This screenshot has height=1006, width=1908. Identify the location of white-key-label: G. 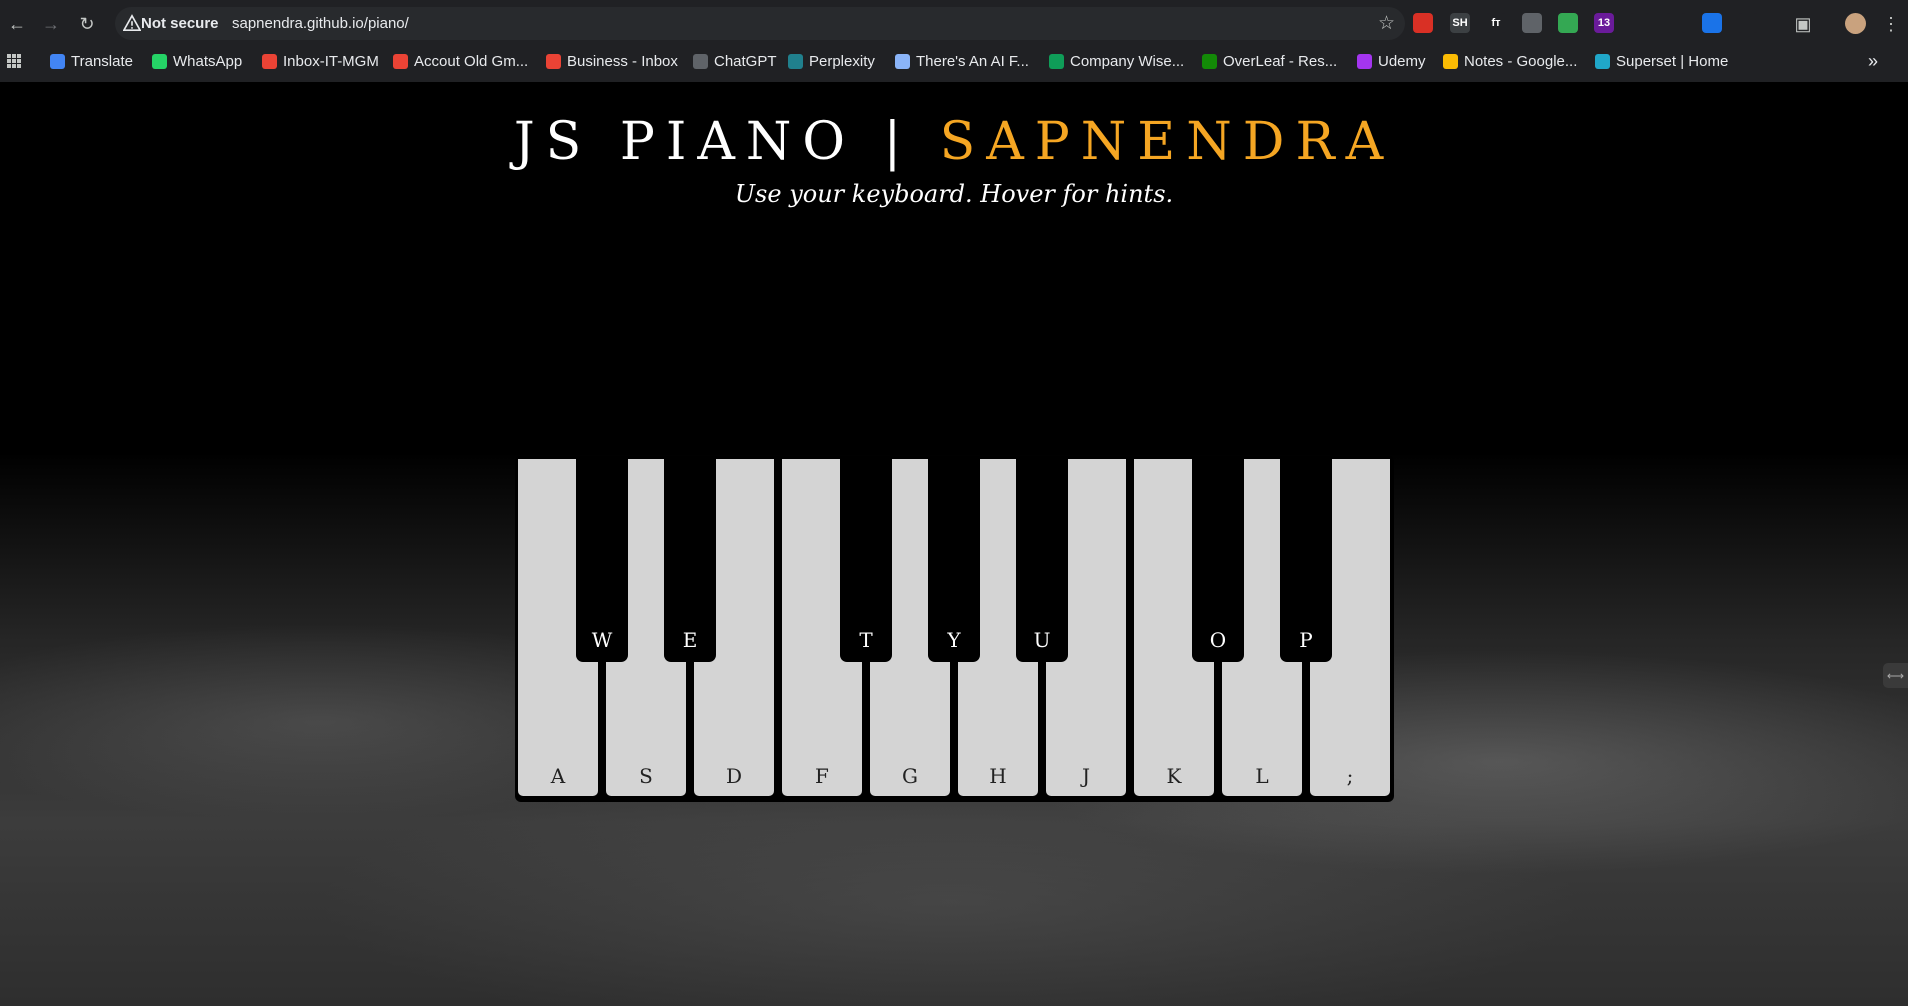
(910, 776).